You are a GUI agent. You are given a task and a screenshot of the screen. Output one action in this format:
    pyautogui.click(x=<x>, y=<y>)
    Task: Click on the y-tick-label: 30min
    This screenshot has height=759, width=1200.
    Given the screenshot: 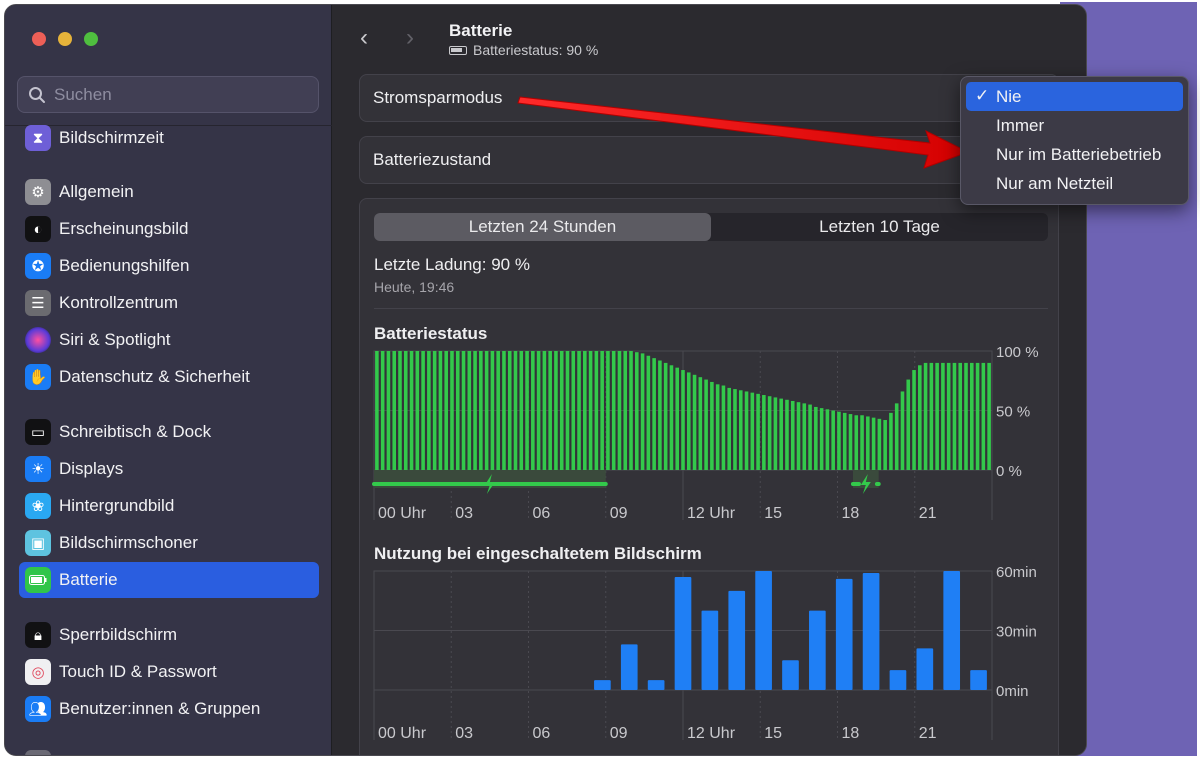 What is the action you would take?
    pyautogui.click(x=1016, y=632)
    